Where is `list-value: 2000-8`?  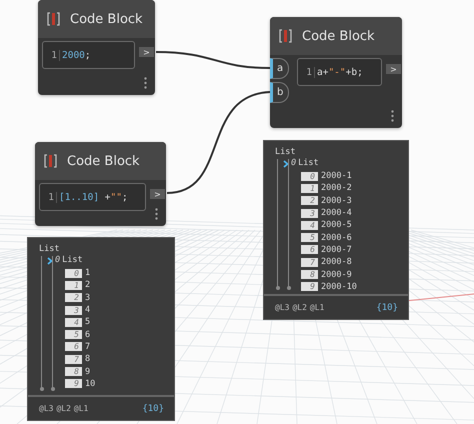
list-value: 2000-8 is located at coordinates (336, 262).